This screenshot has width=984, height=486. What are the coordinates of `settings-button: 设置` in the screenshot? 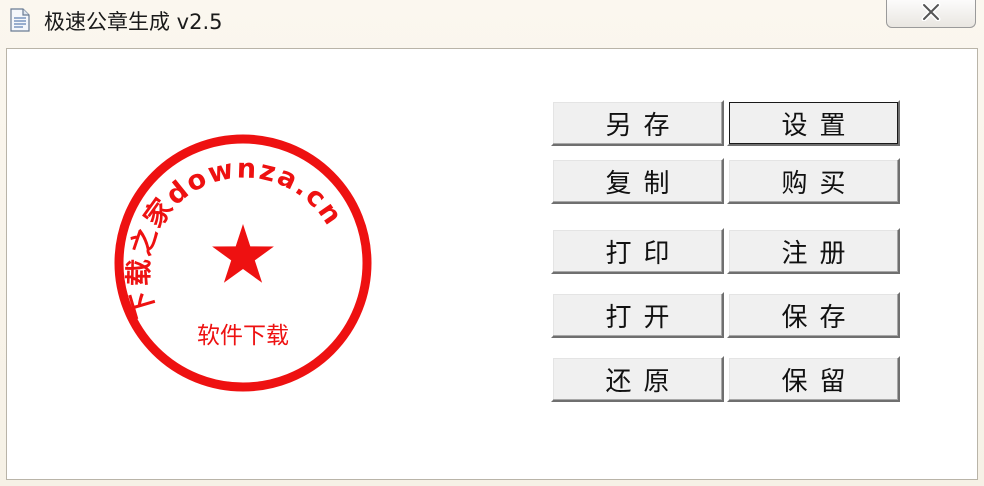 It's located at (813, 123).